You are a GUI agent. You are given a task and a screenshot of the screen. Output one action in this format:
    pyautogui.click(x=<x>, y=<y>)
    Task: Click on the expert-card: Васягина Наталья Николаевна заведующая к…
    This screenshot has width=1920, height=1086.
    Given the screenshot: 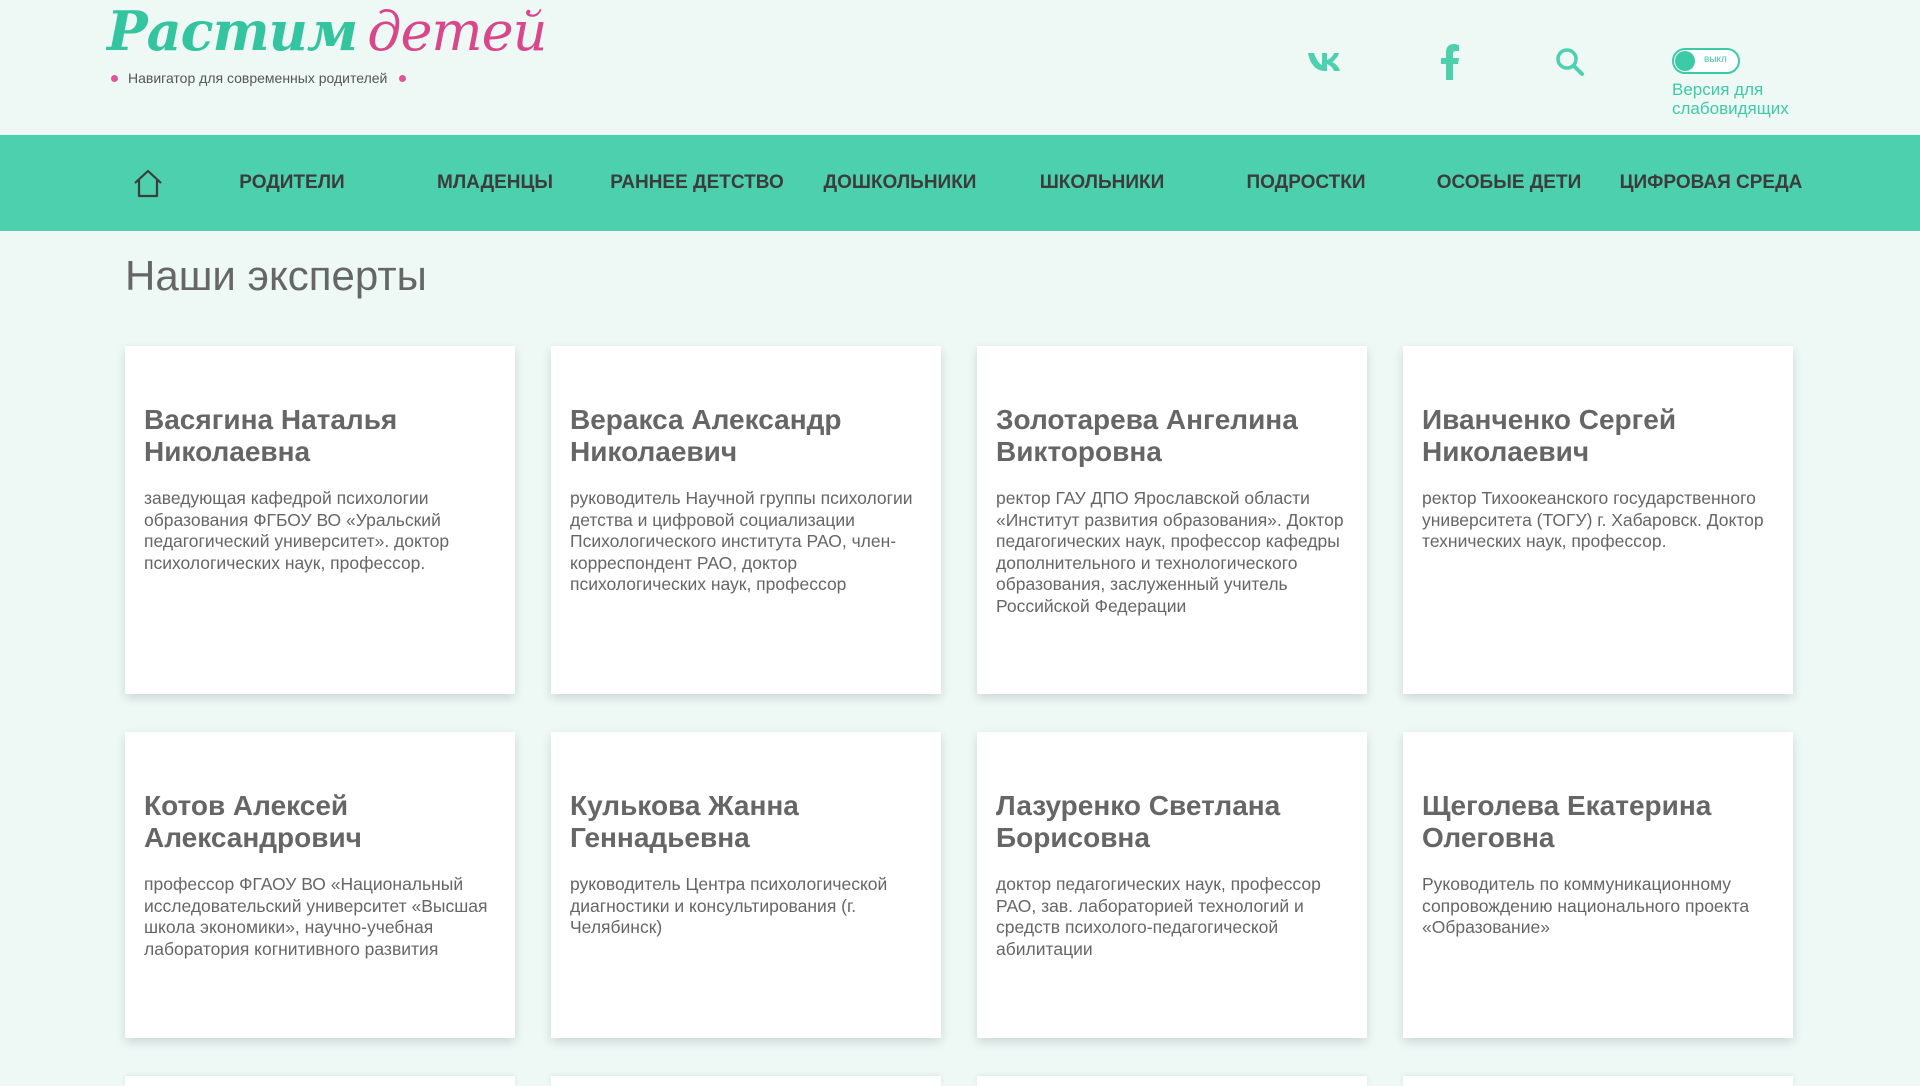 What is the action you would take?
    pyautogui.click(x=320, y=520)
    